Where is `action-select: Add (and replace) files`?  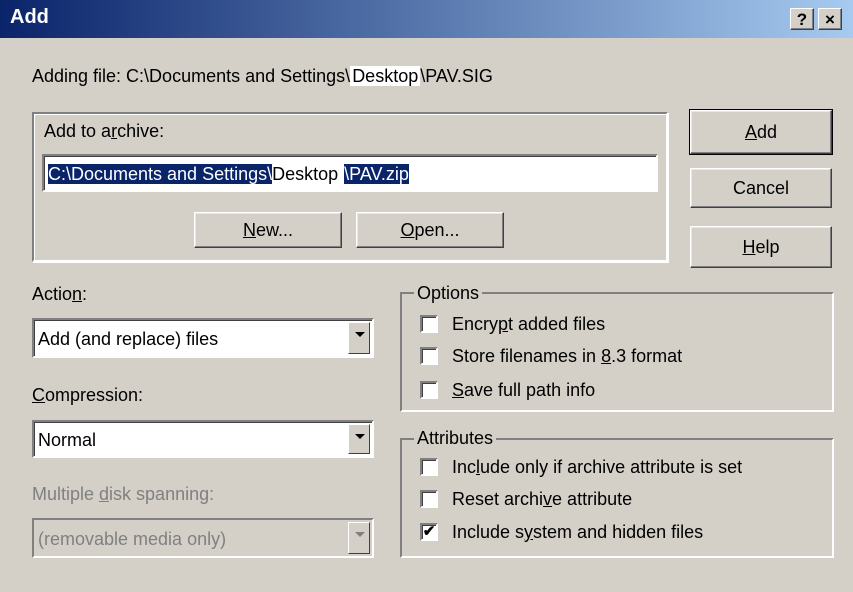
action-select: Add (and replace) files is located at coordinates (203, 338).